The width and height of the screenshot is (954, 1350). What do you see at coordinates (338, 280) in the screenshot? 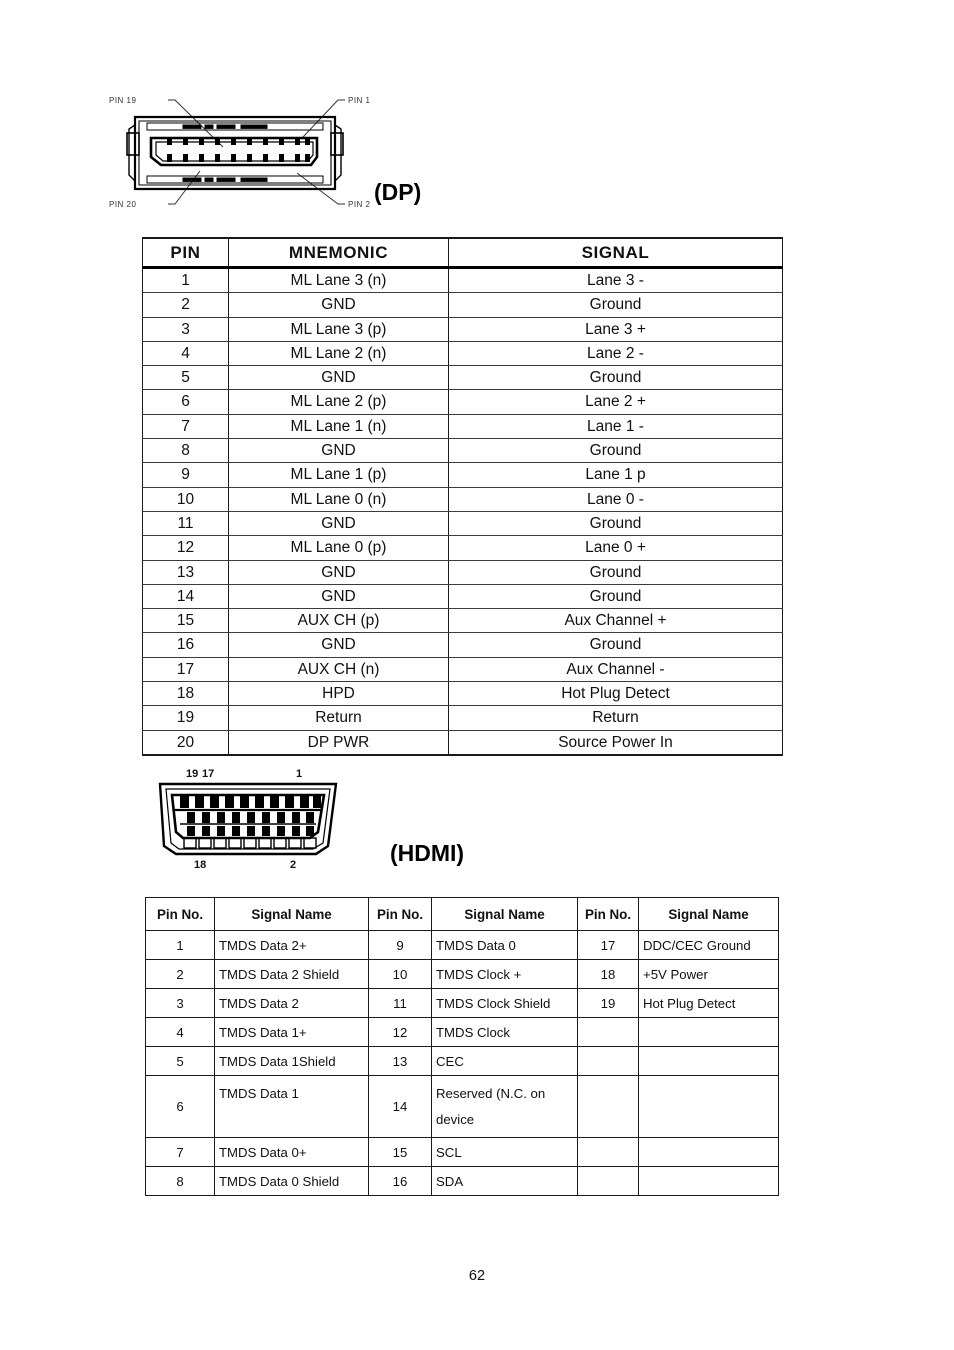
I see `dp-cell-mnemonic: ML Lane 3 (n)` at bounding box center [338, 280].